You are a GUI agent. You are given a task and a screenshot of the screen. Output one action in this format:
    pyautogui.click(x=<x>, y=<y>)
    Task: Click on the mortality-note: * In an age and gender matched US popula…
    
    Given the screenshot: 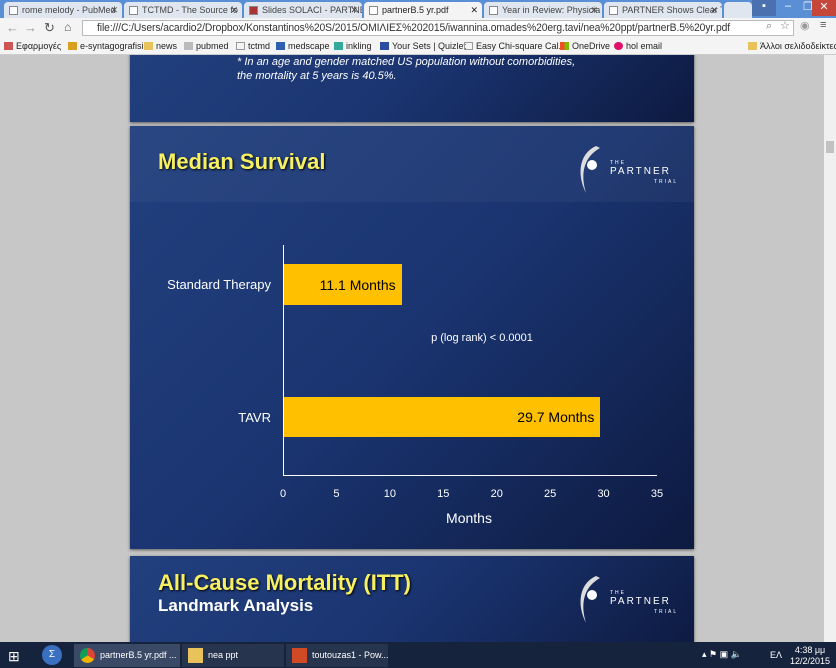 What is the action you would take?
    pyautogui.click(x=406, y=69)
    